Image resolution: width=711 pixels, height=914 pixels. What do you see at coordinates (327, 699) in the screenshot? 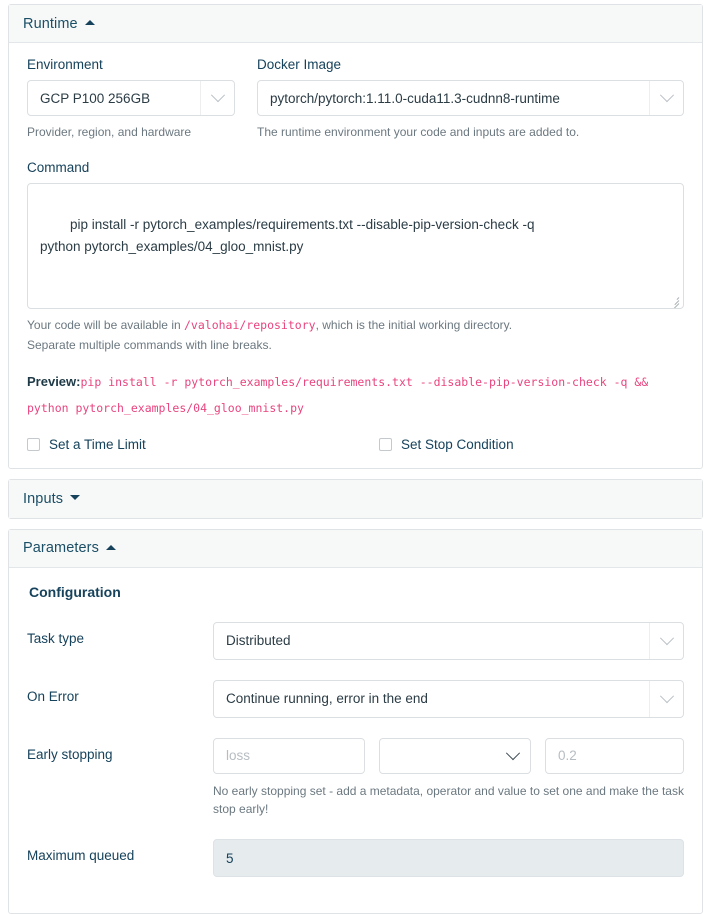
I see `on-error-value: Continue running, error in the end` at bounding box center [327, 699].